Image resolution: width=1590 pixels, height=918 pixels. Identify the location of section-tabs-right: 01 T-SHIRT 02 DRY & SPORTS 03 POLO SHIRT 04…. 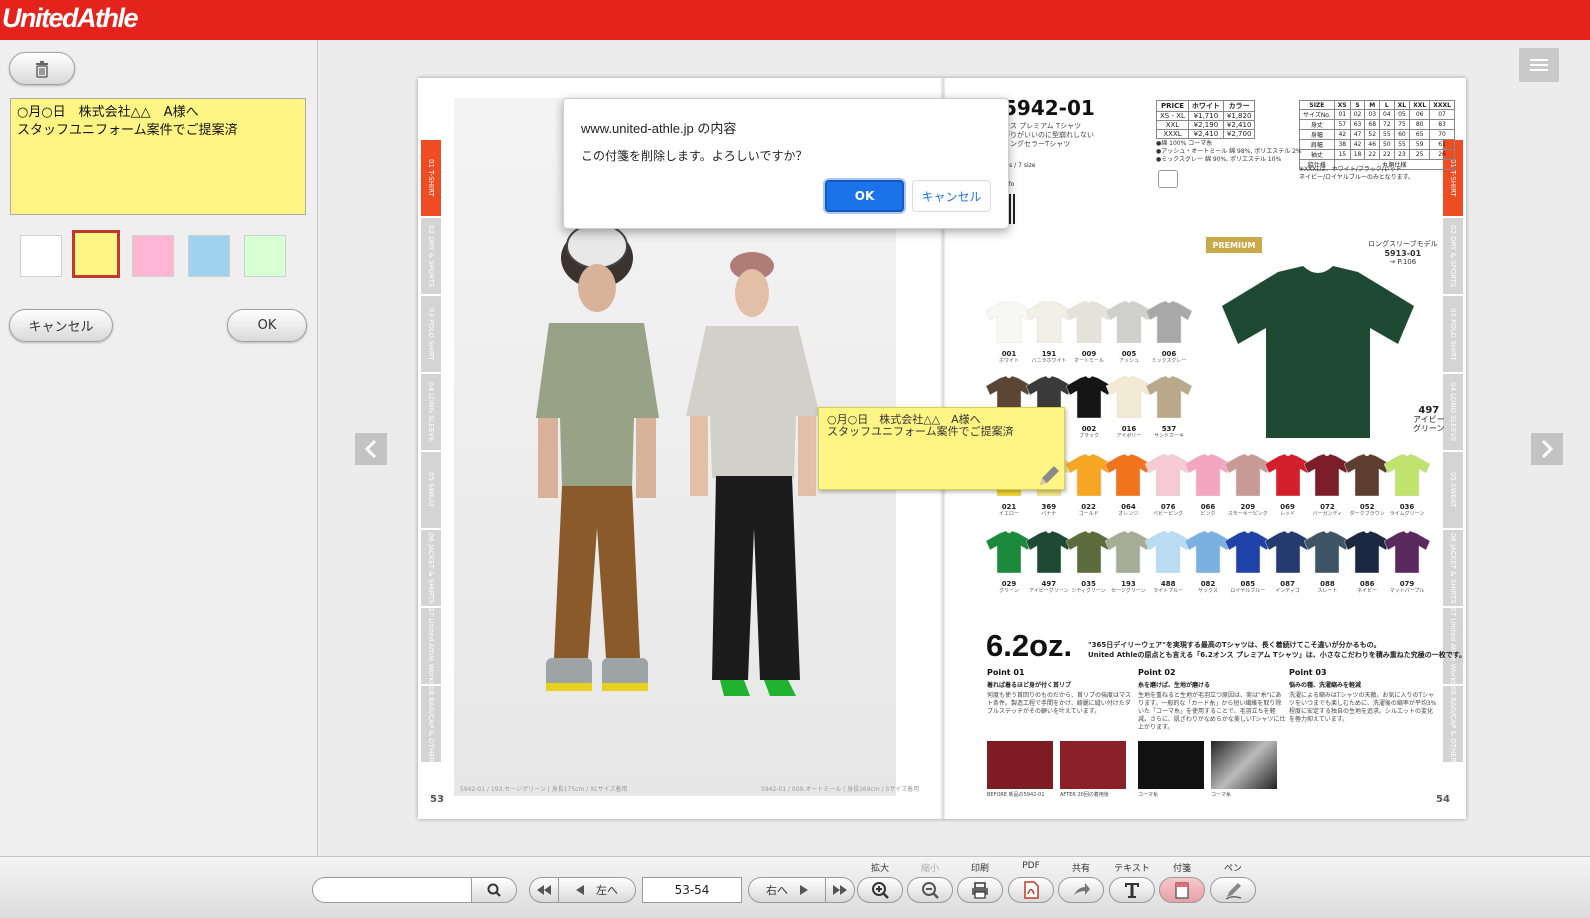
(1453, 452).